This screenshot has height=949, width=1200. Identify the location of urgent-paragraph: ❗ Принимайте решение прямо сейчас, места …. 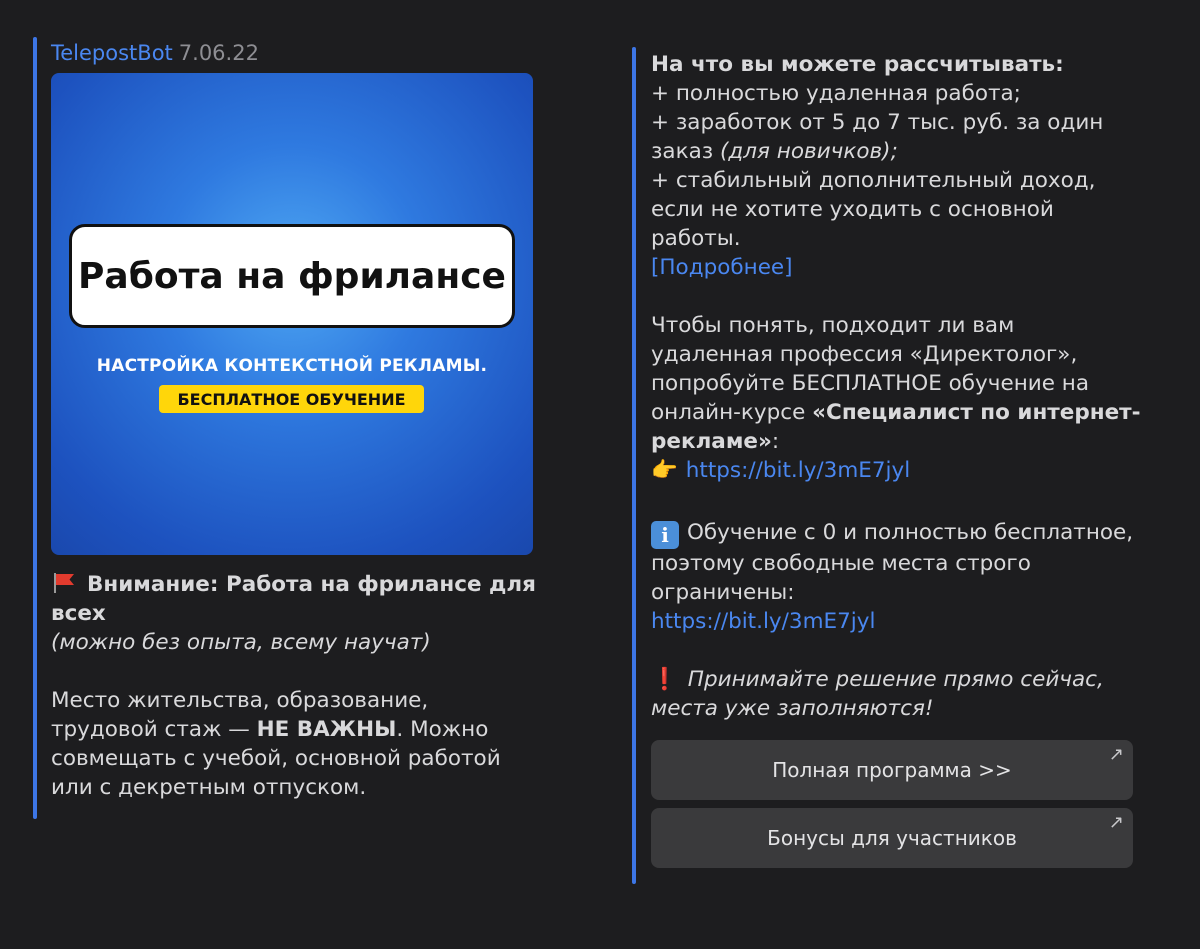
(896, 694).